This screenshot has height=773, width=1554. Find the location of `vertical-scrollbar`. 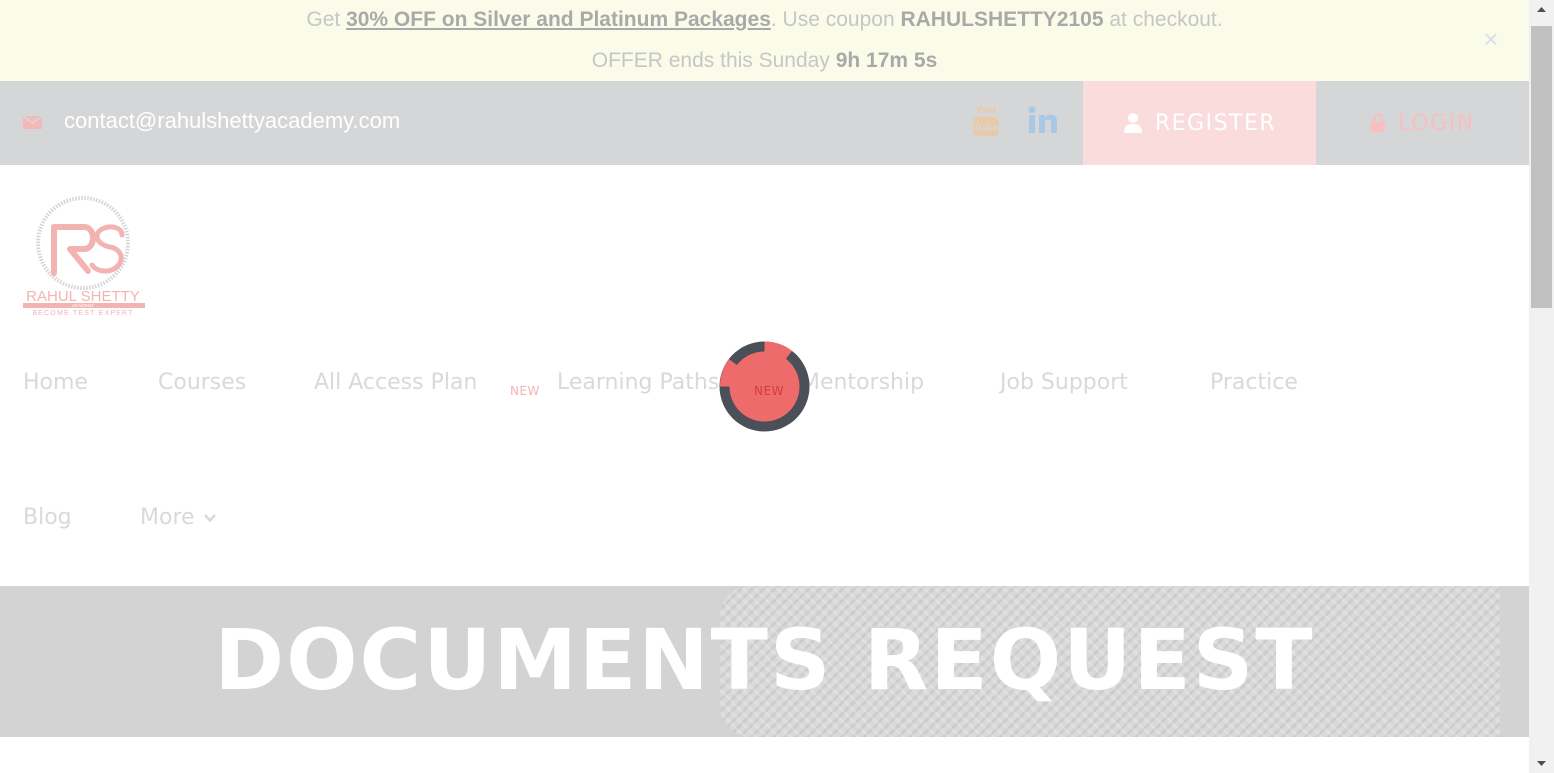

vertical-scrollbar is located at coordinates (1541, 386).